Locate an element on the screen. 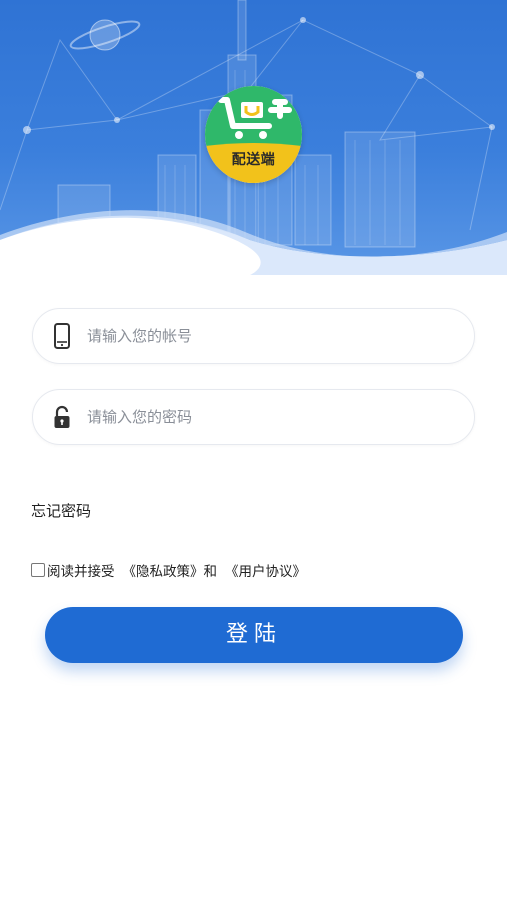  agreement-and: 和 is located at coordinates (210, 572).